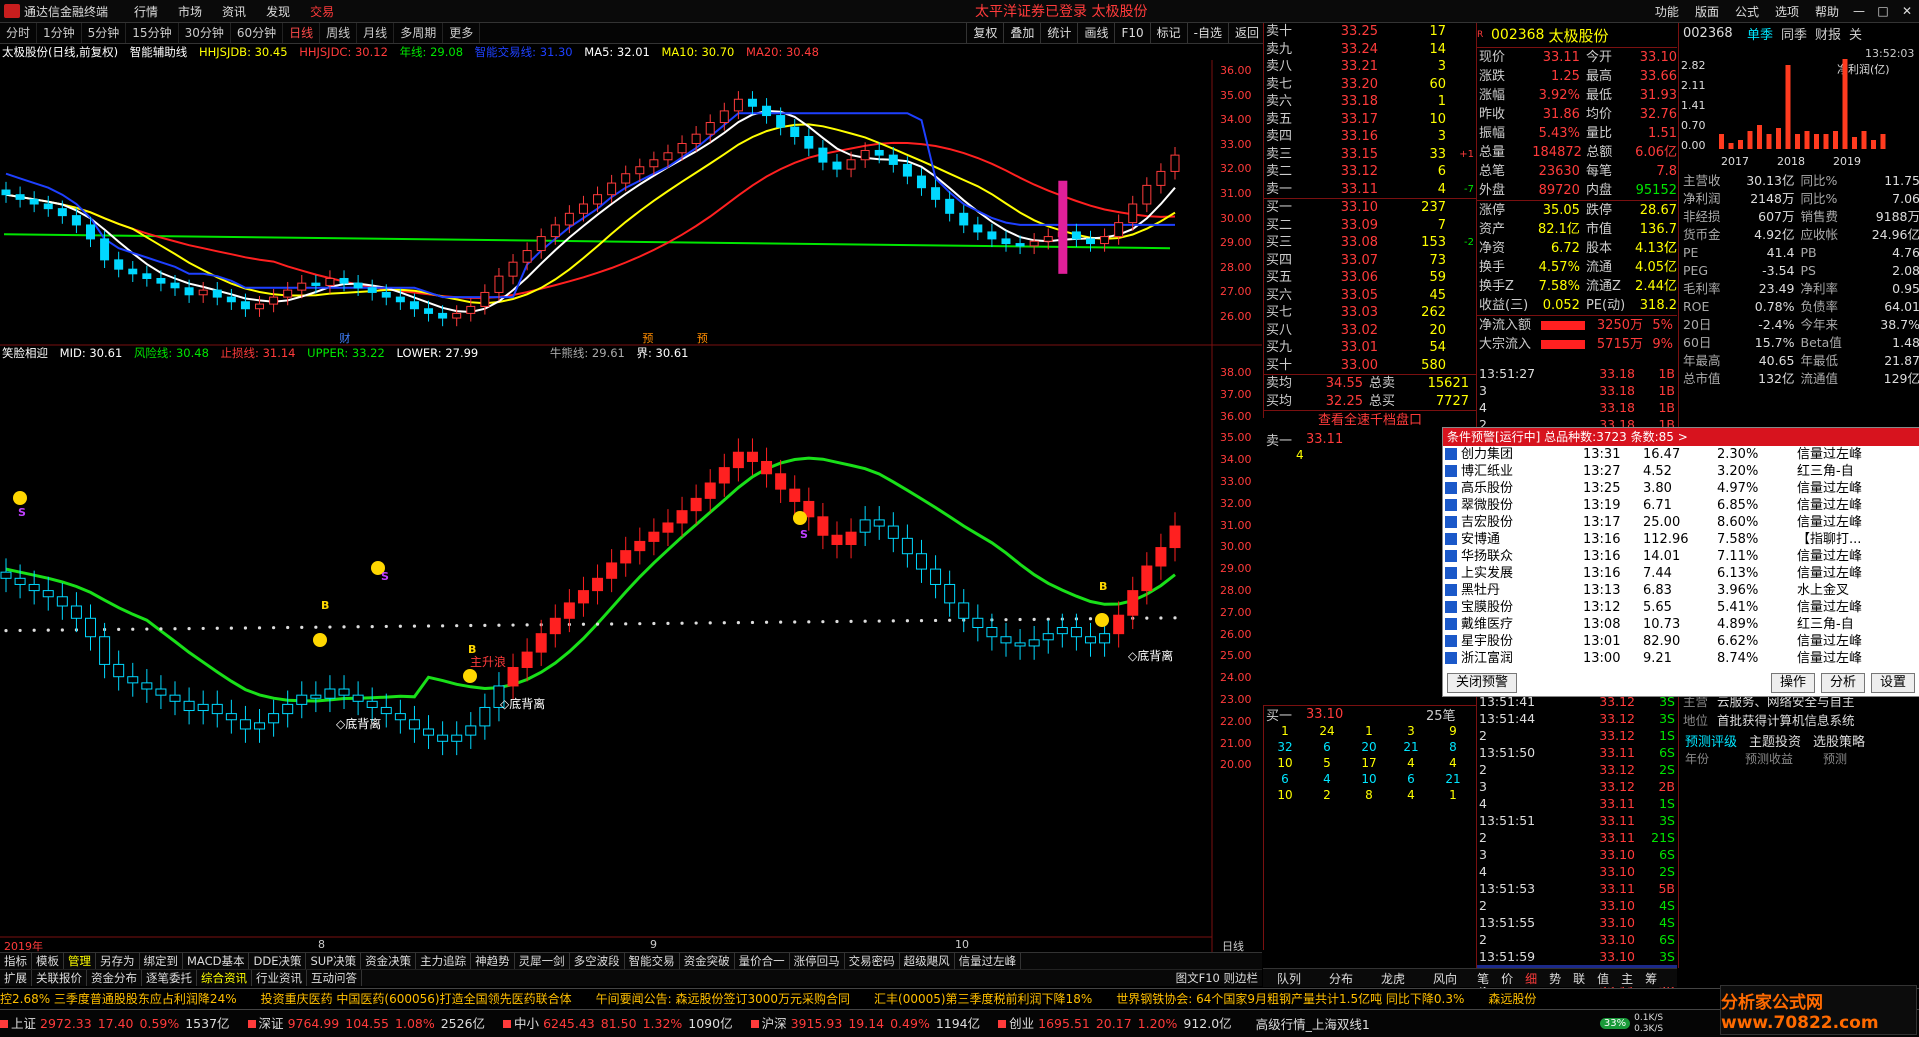  I want to click on buy-level-row: 买四 33.07 73, so click(1370, 261).